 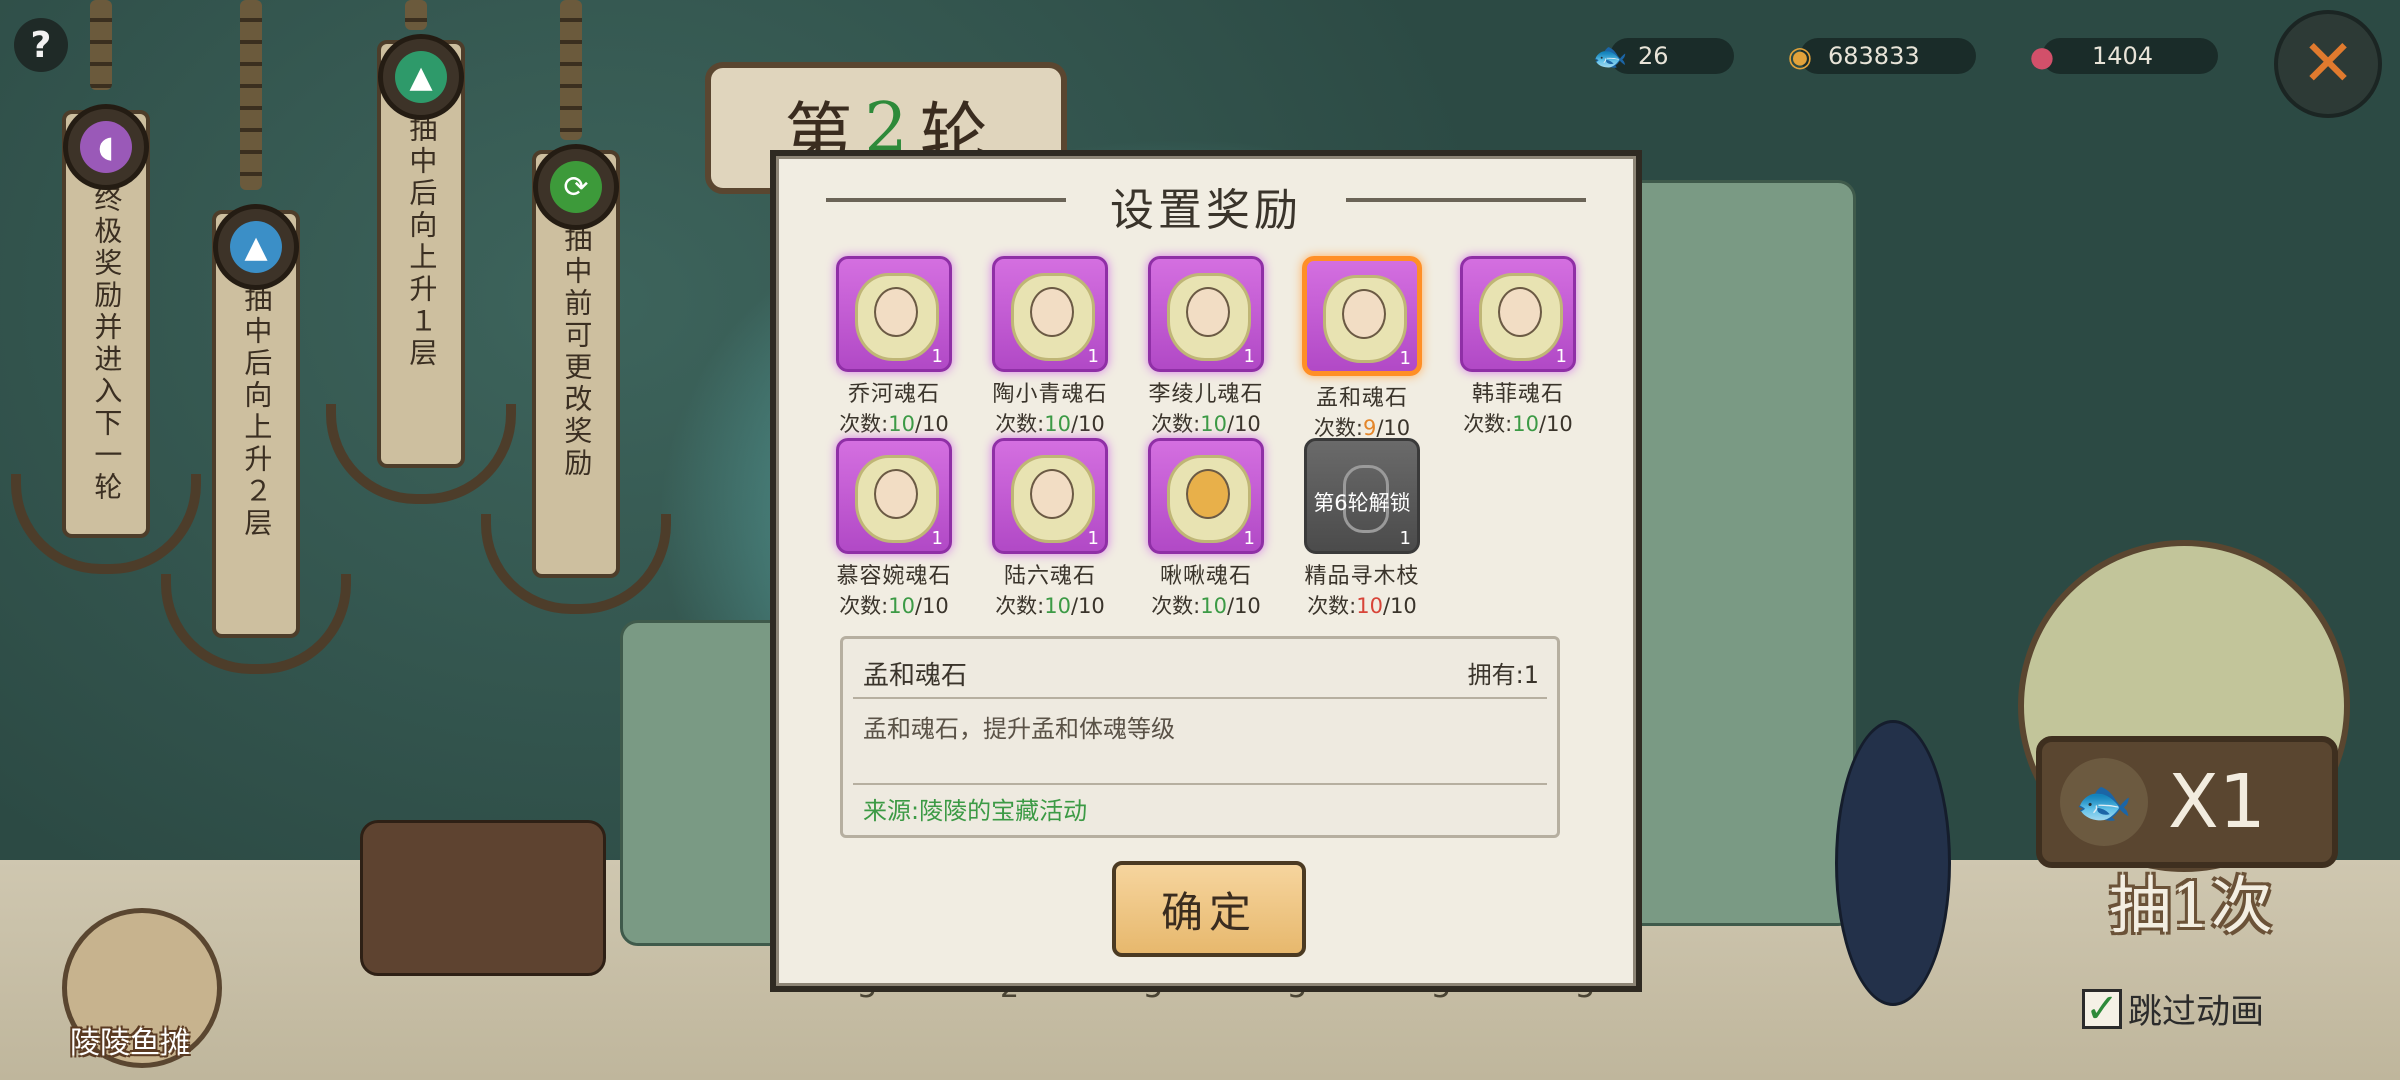 I want to click on reward-item: 1 乔河魂石 次数:10/10, so click(x=894, y=346).